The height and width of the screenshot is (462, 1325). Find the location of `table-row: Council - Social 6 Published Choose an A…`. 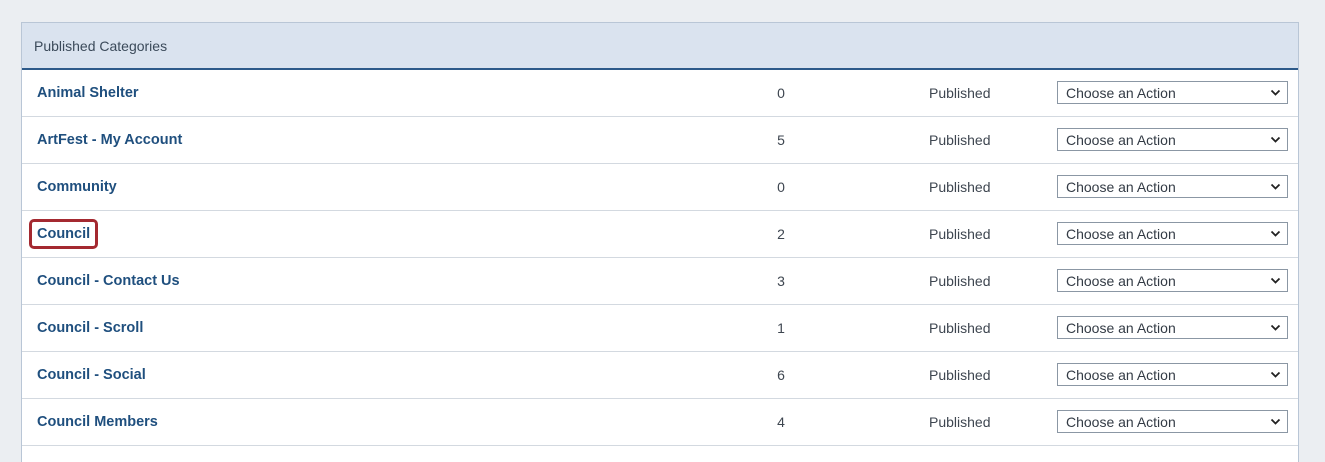

table-row: Council - Social 6 Published Choose an A… is located at coordinates (660, 375).